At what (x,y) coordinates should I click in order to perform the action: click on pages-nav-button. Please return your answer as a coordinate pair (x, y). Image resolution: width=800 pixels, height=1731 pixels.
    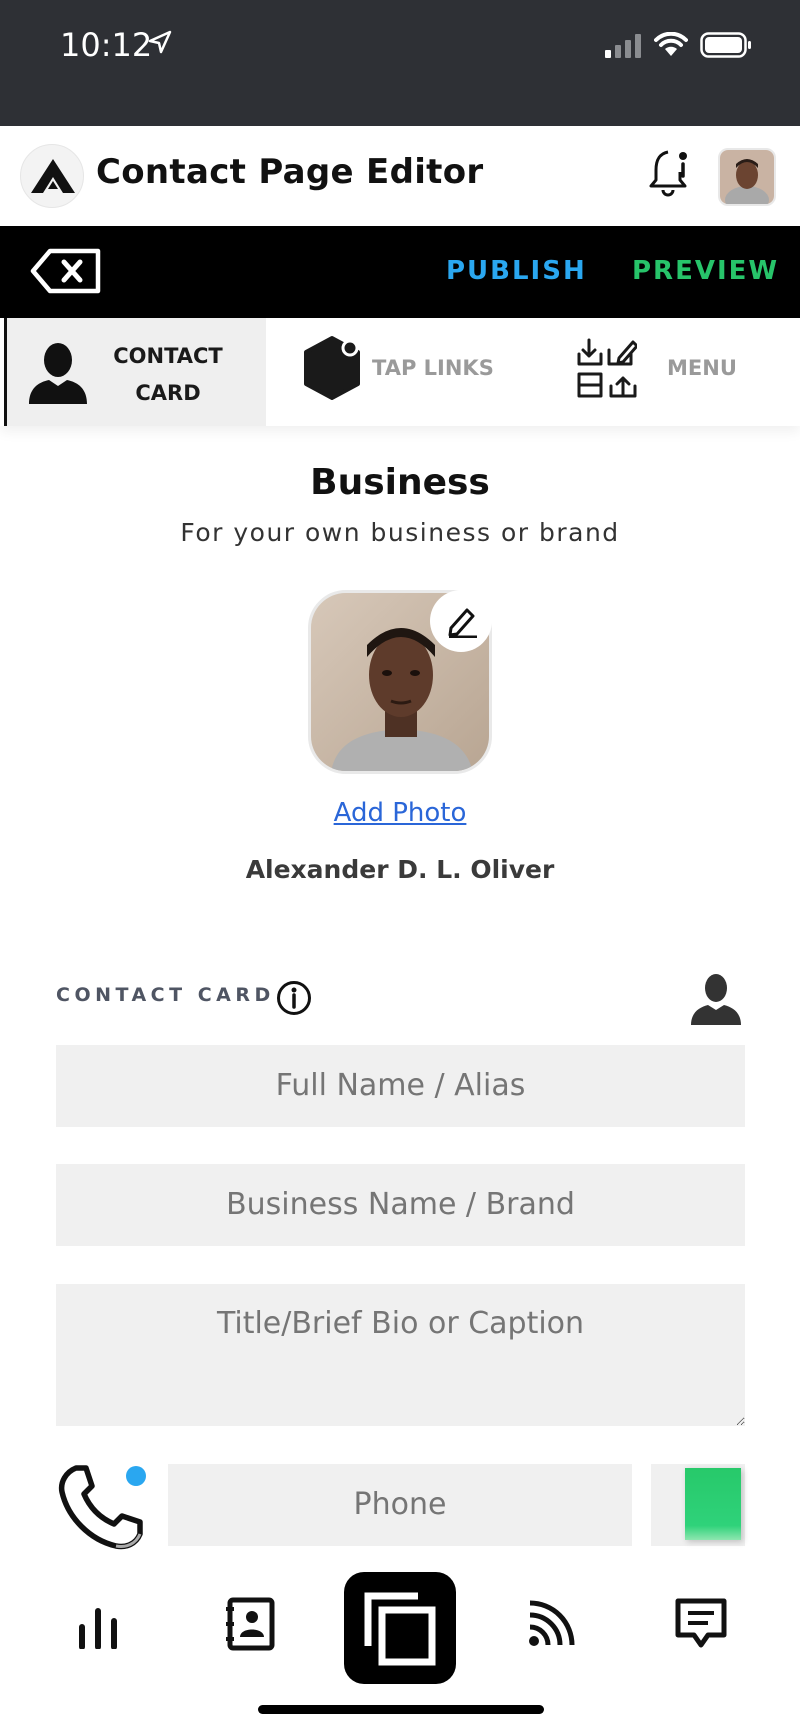
    Looking at the image, I should click on (400, 1628).